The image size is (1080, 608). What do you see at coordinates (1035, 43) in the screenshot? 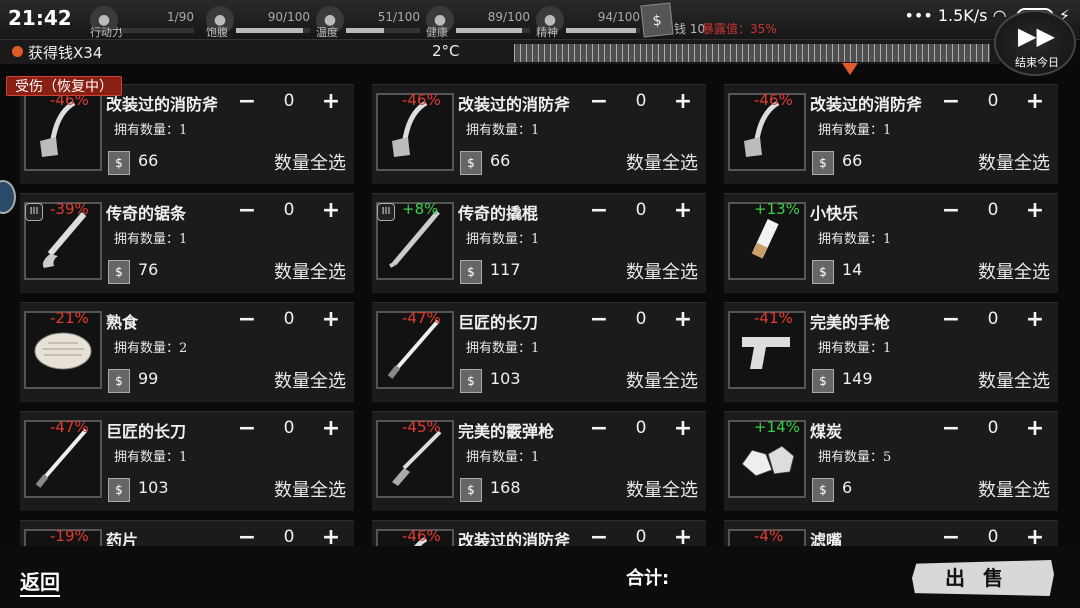
I see `end-day-button: ▶▶ 结束今日` at bounding box center [1035, 43].